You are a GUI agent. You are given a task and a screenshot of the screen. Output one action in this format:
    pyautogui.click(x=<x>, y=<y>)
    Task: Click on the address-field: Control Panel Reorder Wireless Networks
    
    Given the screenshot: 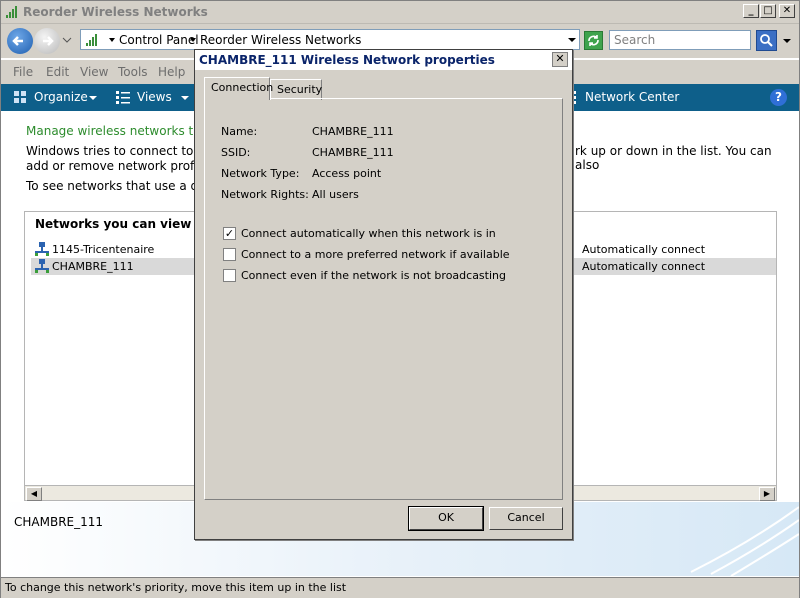 What is the action you would take?
    pyautogui.click(x=330, y=39)
    